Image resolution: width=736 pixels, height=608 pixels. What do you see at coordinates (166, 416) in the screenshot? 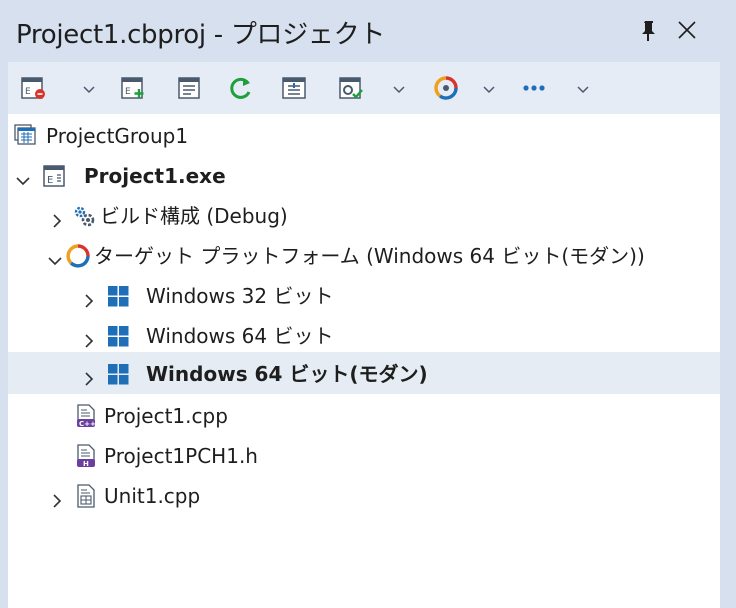
I see `tree-item-label: Project1.cpp` at bounding box center [166, 416].